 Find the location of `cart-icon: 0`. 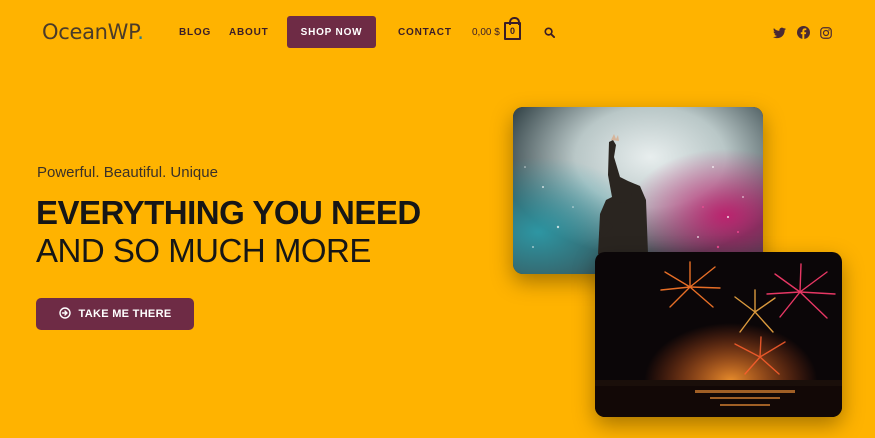

cart-icon: 0 is located at coordinates (512, 28).